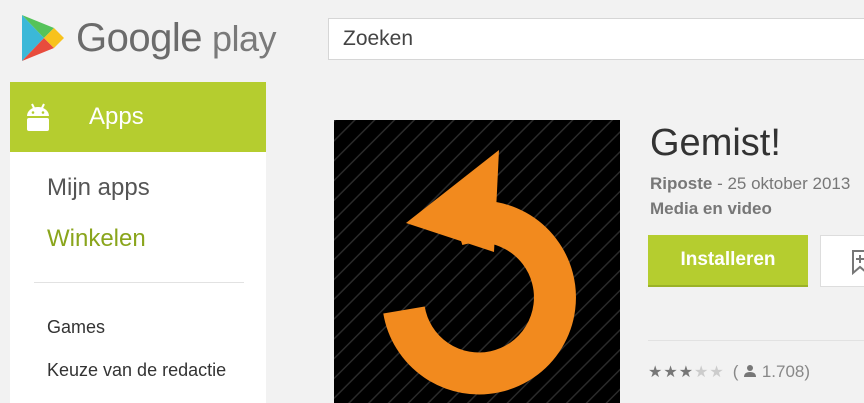 The height and width of the screenshot is (403, 864). I want to click on nav-item-winkelen: Winkelen, so click(96, 239).